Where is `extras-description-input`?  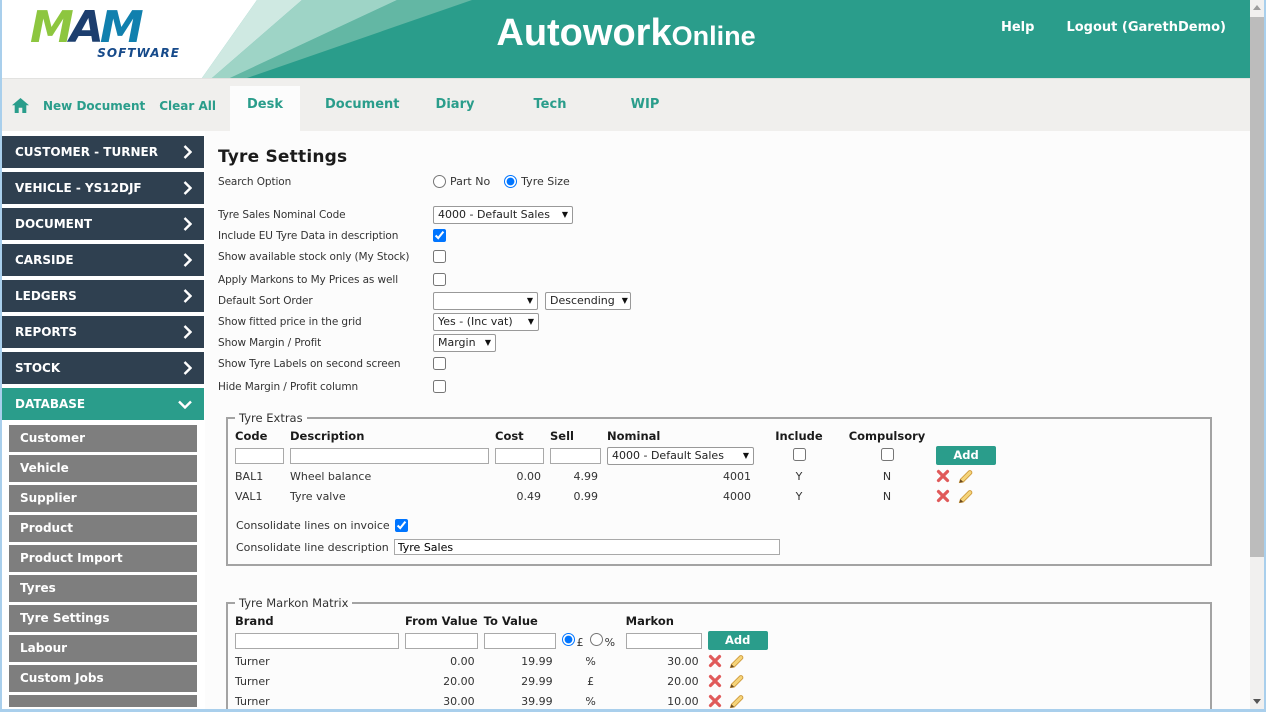
extras-description-input is located at coordinates (389, 455).